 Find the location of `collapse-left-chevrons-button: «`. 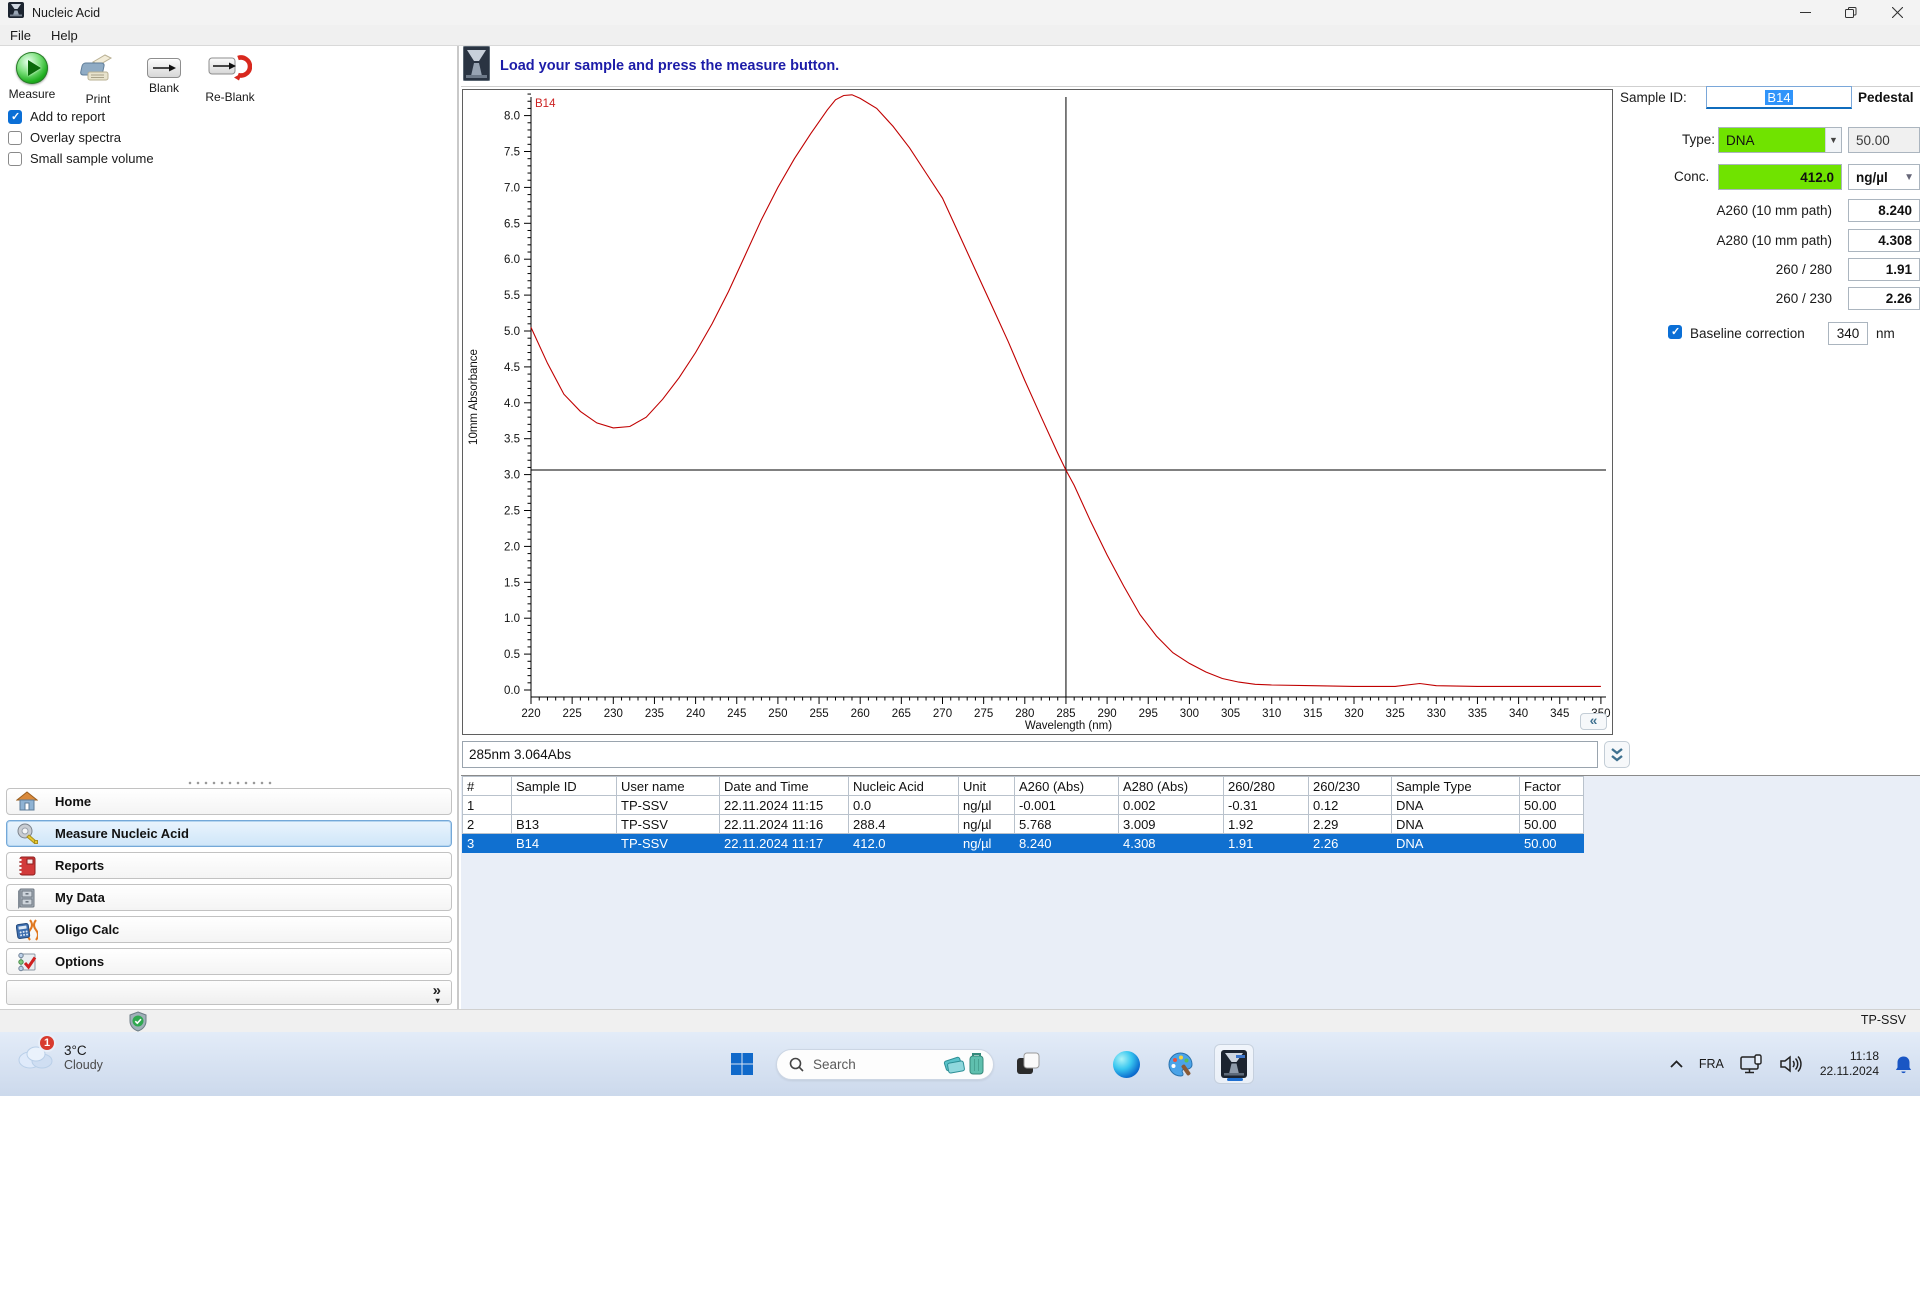

collapse-left-chevrons-button: « is located at coordinates (1593, 721).